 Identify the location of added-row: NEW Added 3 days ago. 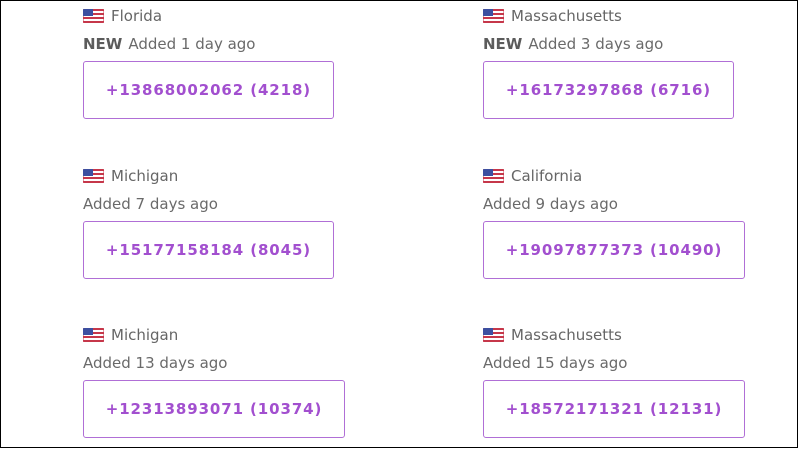
(608, 44).